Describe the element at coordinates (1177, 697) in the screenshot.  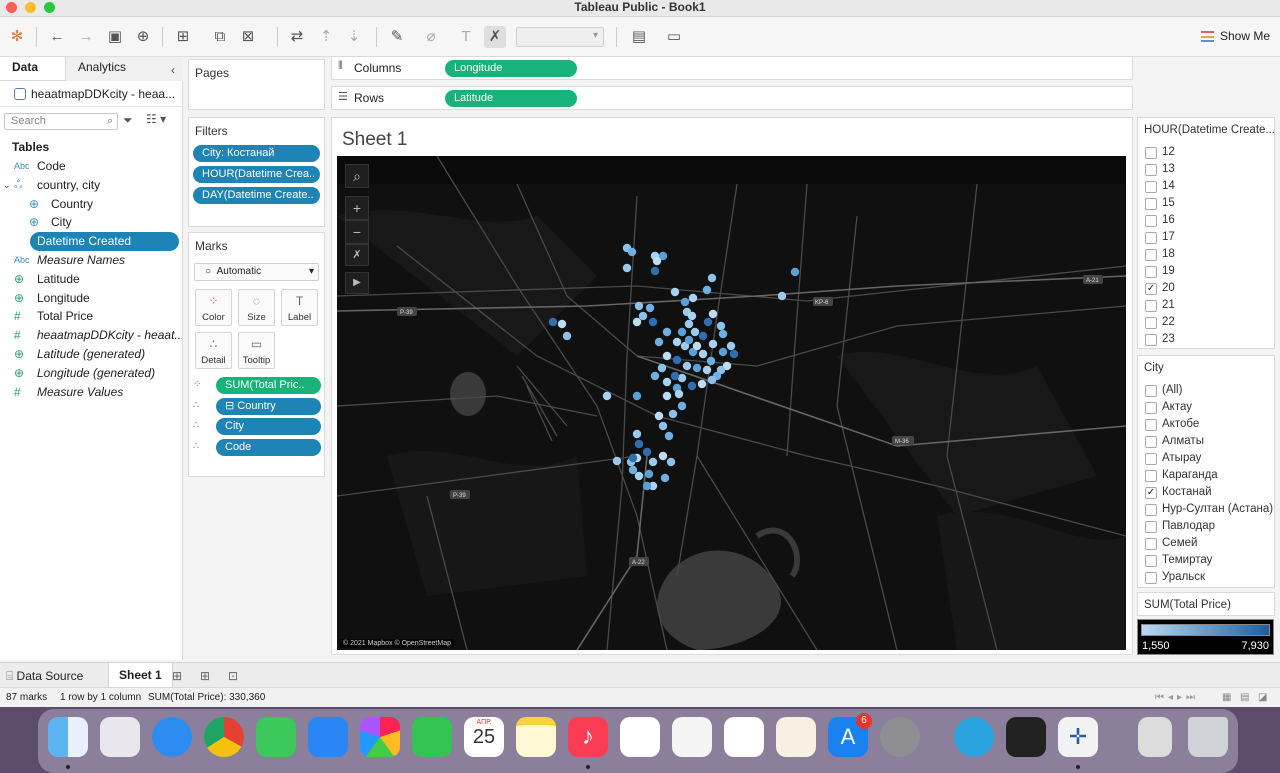
I see `sheet-navigation-icons: ⏮◂▸⏭` at that location.